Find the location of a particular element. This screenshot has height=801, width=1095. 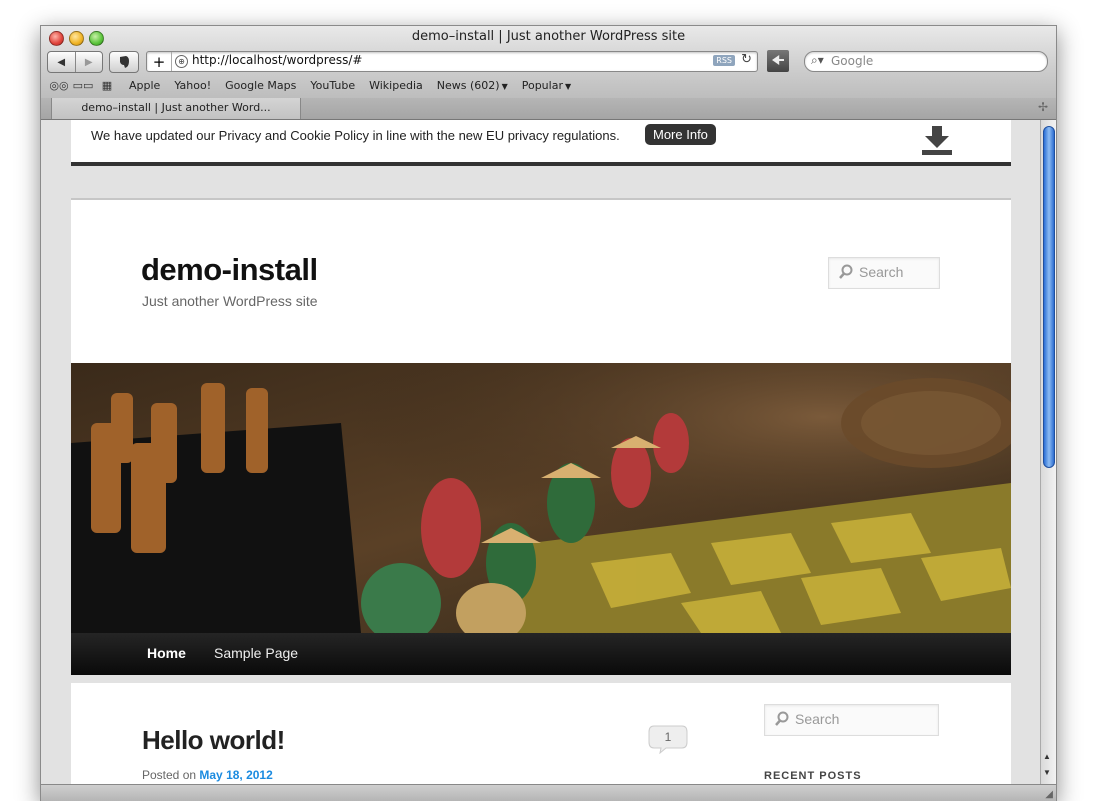

post-meta: Posted on May 18, 2012 is located at coordinates (207, 775).